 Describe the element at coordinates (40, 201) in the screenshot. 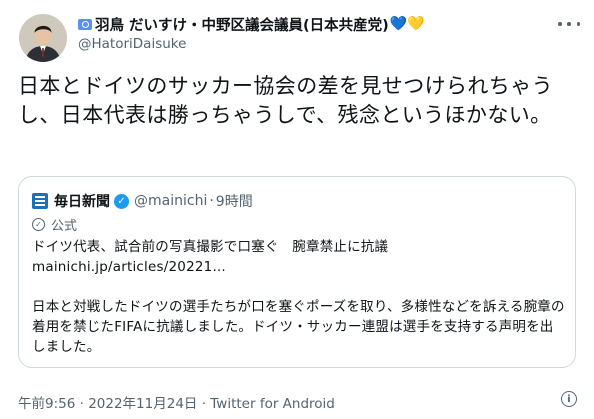

I see `newspaper-logo-icon` at that location.